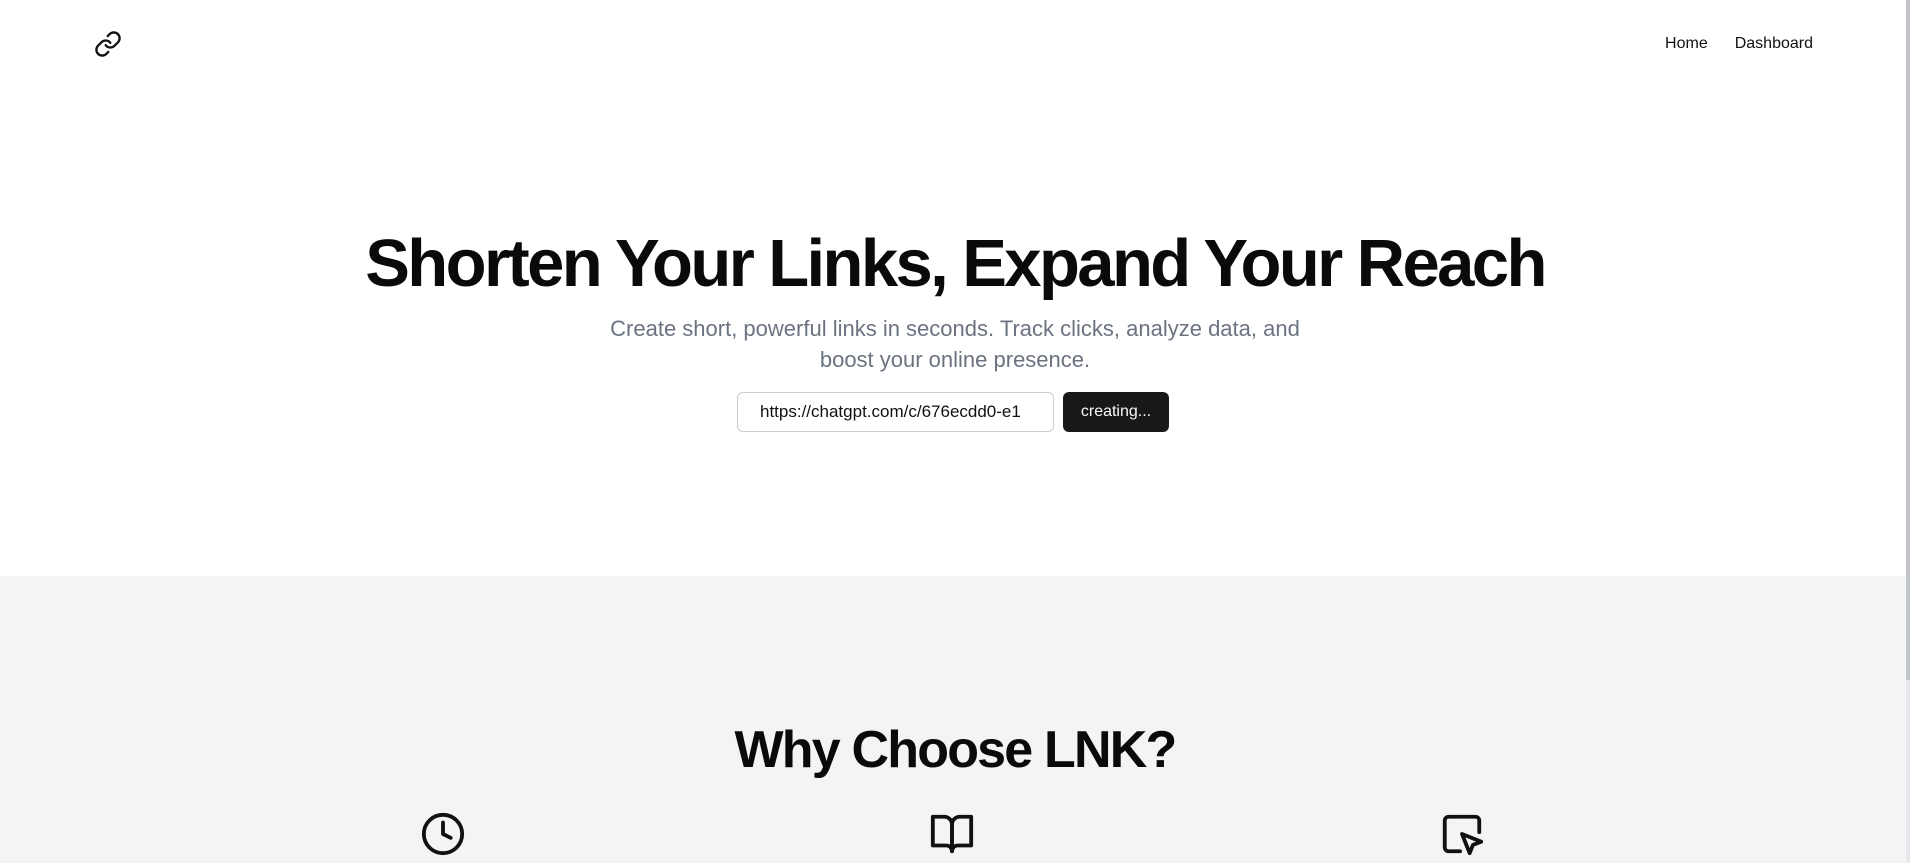 This screenshot has height=863, width=1910. Describe the element at coordinates (443, 834) in the screenshot. I see `clock-icon` at that location.